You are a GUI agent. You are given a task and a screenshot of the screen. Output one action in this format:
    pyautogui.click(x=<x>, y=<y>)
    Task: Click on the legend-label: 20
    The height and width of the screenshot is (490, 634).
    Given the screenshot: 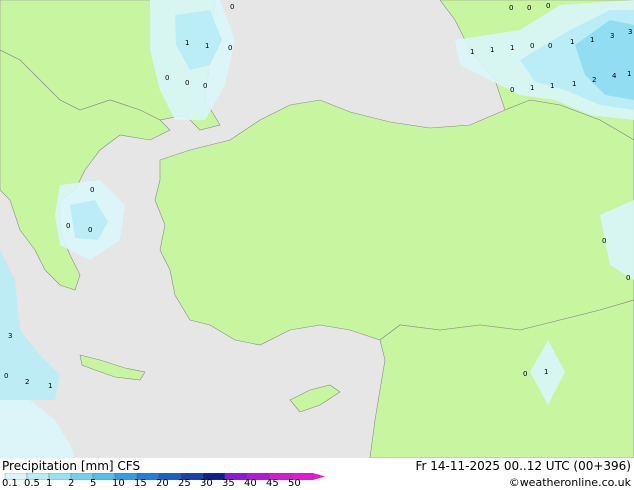 What is the action you would take?
    pyautogui.click(x=162, y=483)
    